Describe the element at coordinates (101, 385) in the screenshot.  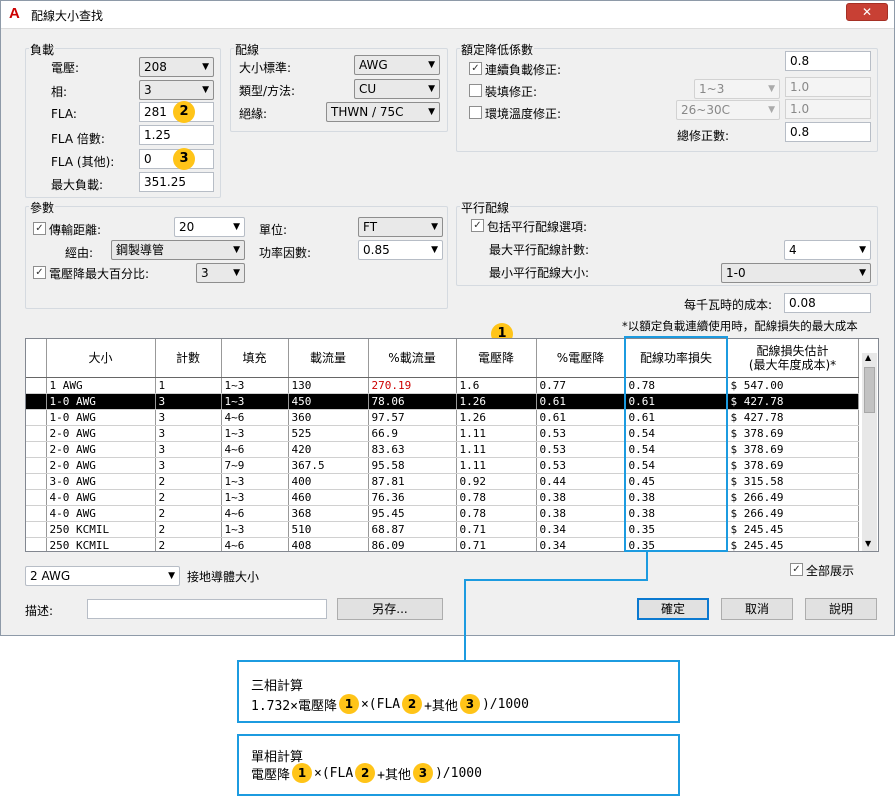
I see `table-cell: 1 AWG` at that location.